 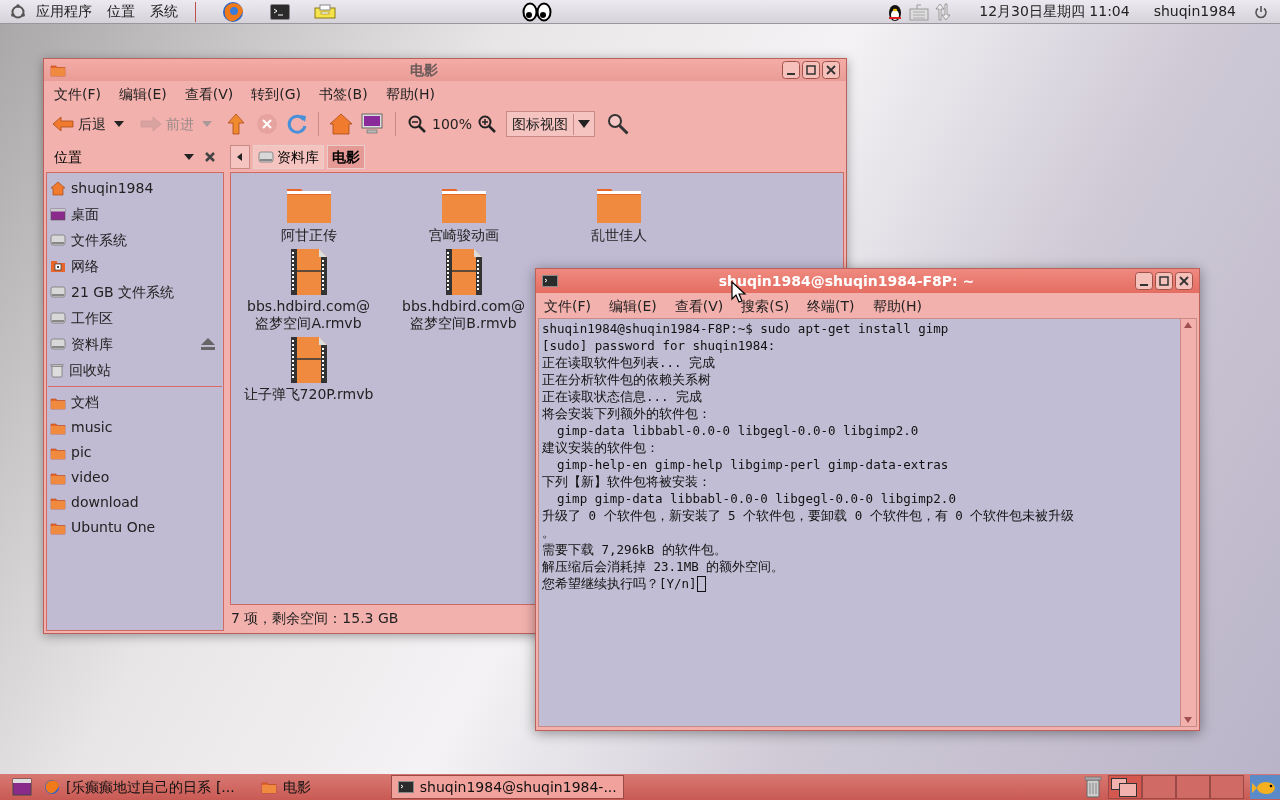 What do you see at coordinates (240, 157) in the screenshot?
I see `back-arrow-button-icon` at bounding box center [240, 157].